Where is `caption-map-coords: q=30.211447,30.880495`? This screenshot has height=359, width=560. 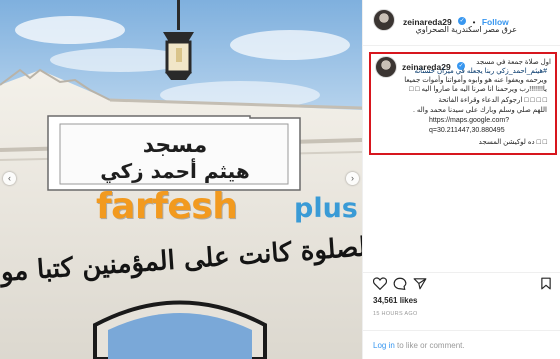 caption-map-coords: q=30.211447,30.880495 is located at coordinates (467, 130).